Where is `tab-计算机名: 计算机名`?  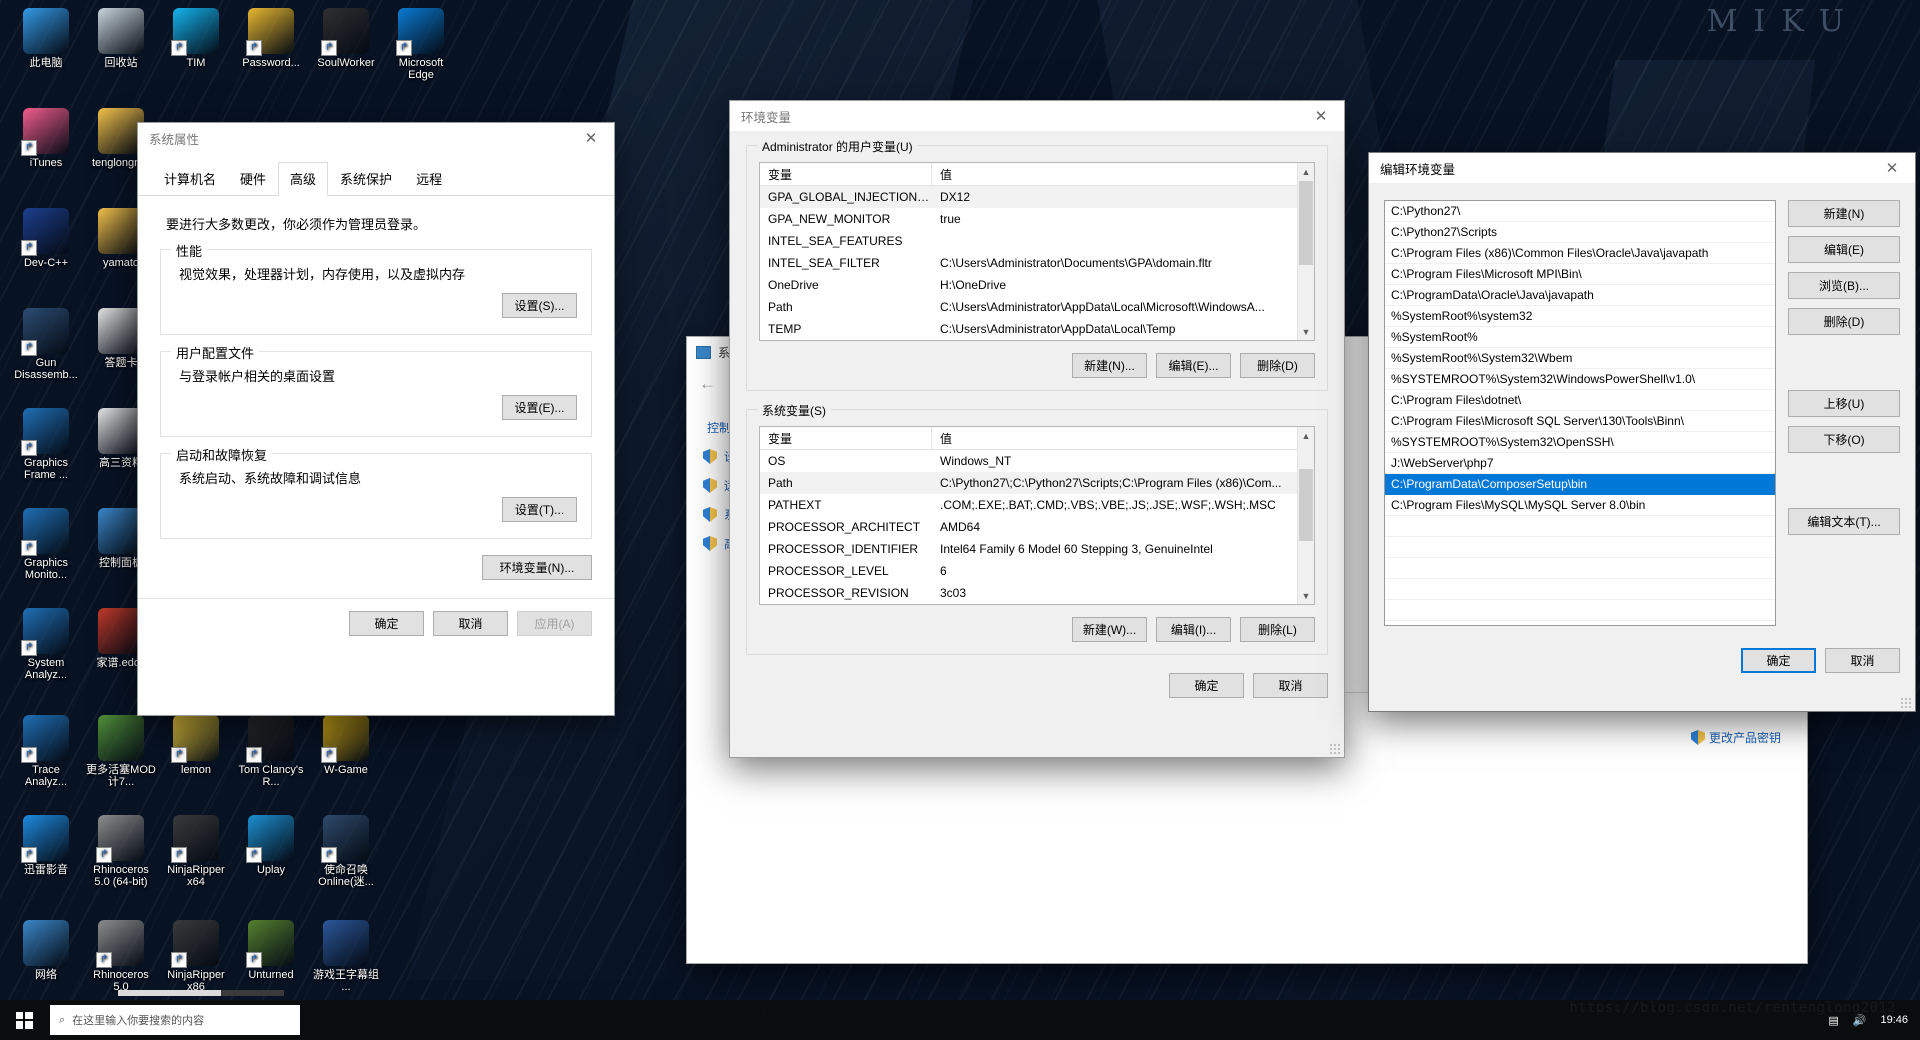
tab-计算机名: 计算机名 is located at coordinates (190, 179).